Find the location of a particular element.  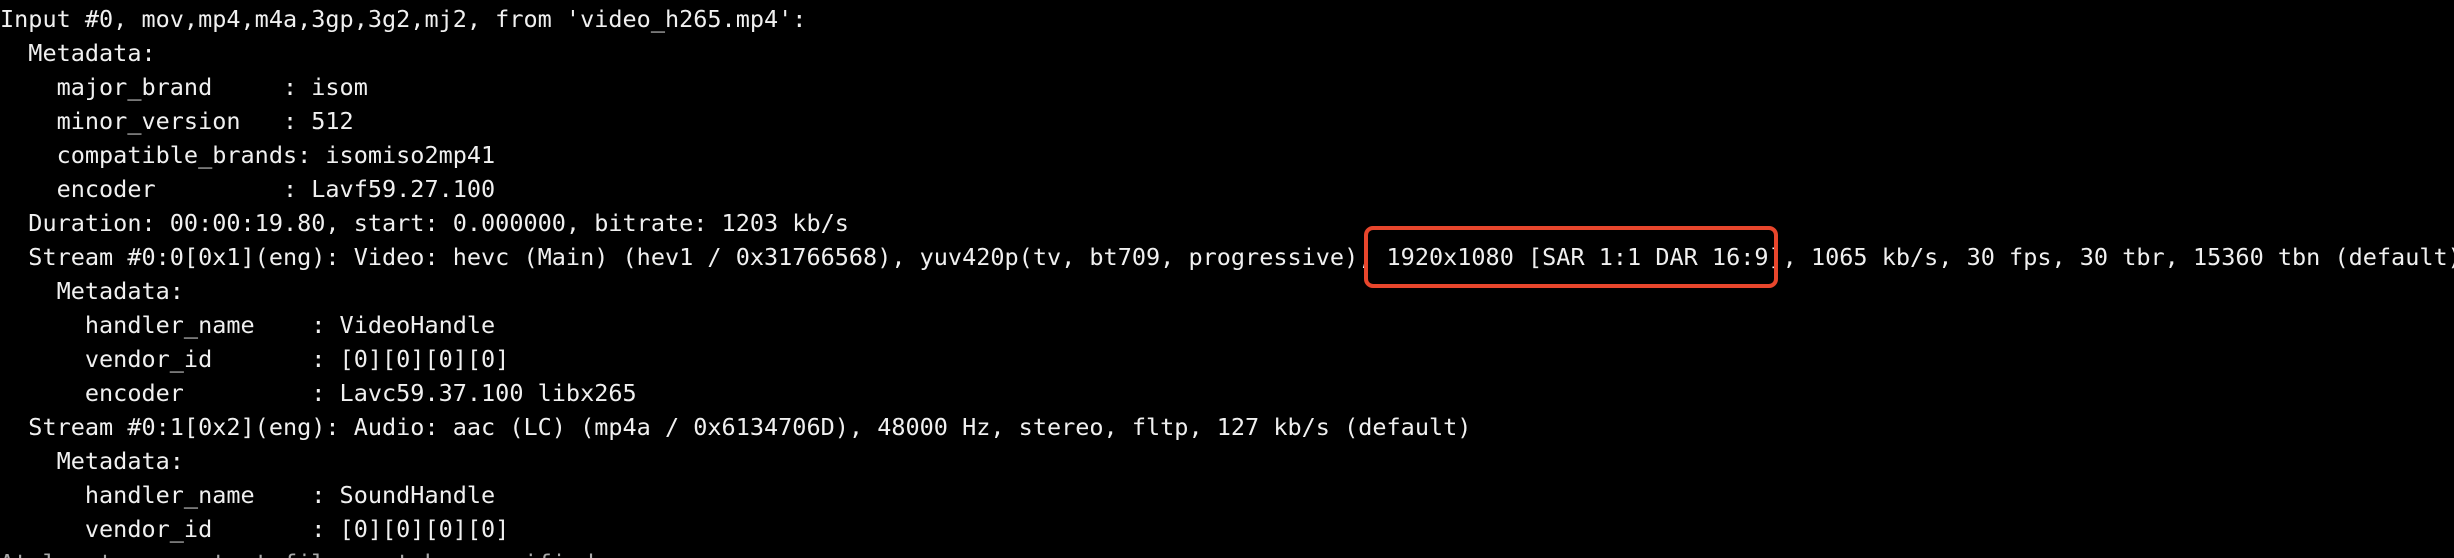

metadata-header: Metadata: is located at coordinates (78, 53).